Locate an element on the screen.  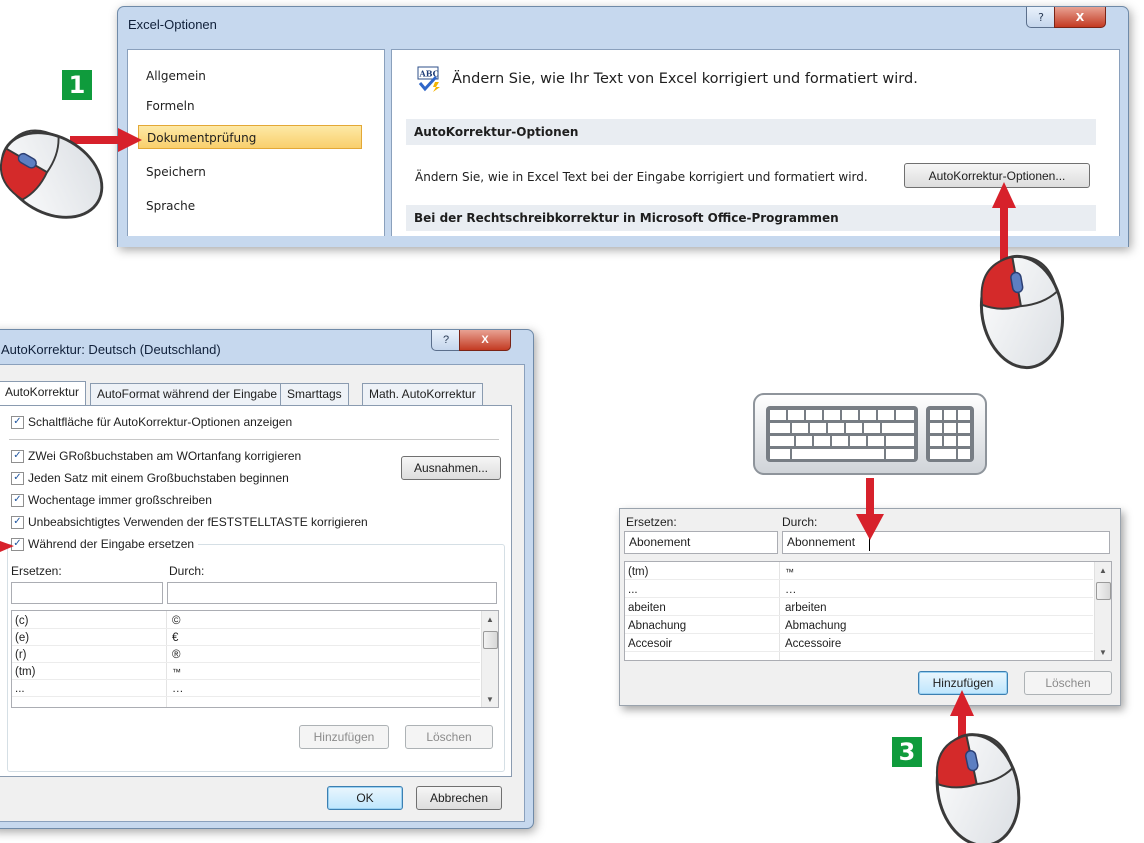
check-replace-while-typing: ✓ Während der Eingabe ersetzen is located at coordinates (105, 544).